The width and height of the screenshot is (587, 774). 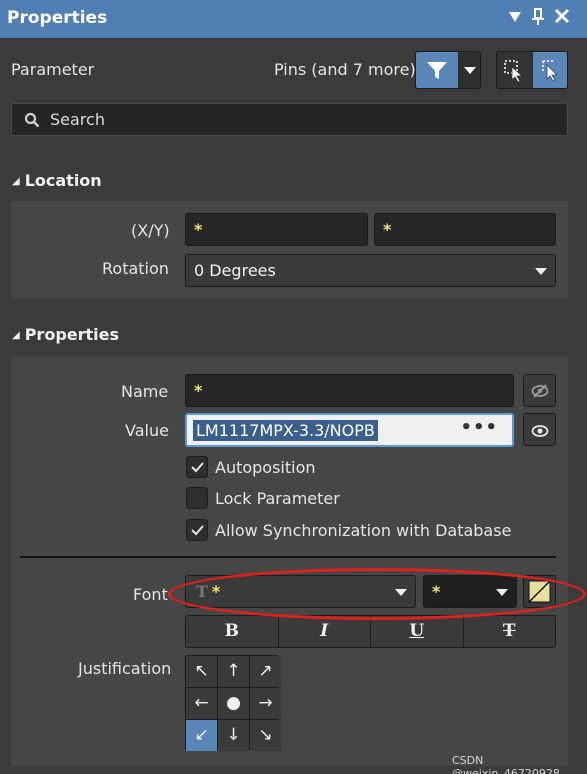 I want to click on font-size-dropdown: *, so click(x=470, y=591).